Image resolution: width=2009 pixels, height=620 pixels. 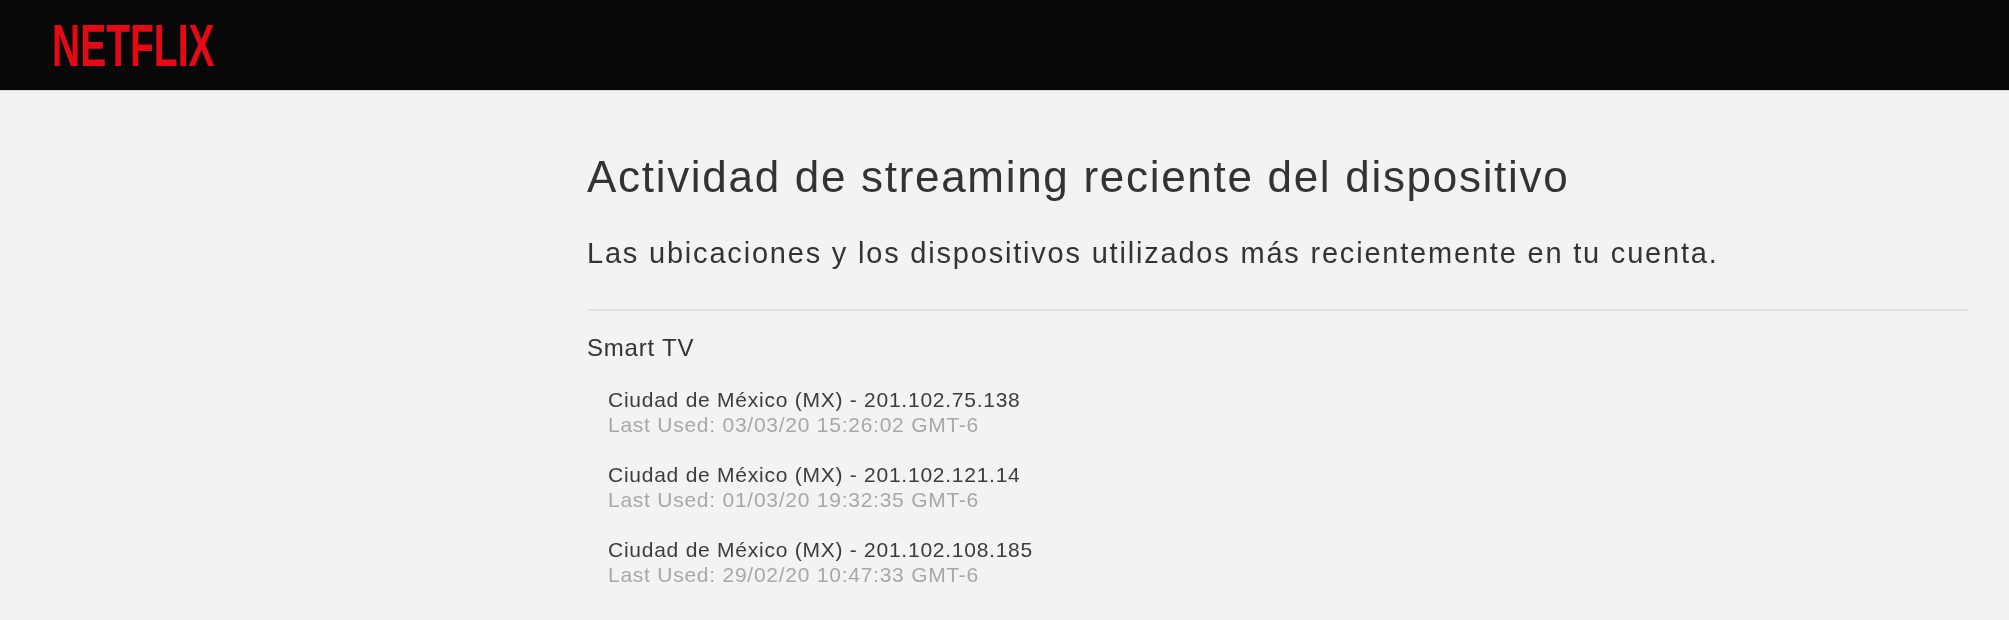 What do you see at coordinates (794, 574) in the screenshot?
I see `session-last-used: Last Used: 29/02/20 10:47:33 GMT-6` at bounding box center [794, 574].